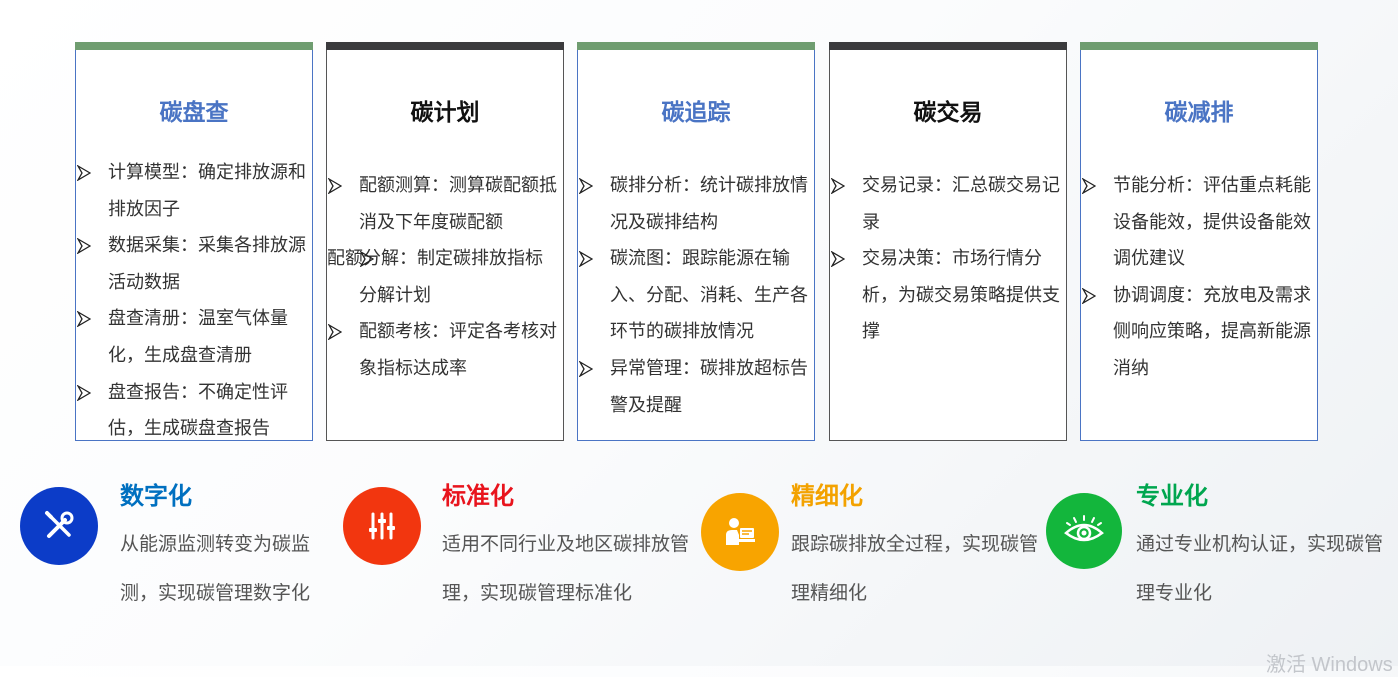  I want to click on list-item: 碳流图：跟踪能源在输入、分配、消耗、生产各环节的碳排放情况, so click(693, 296).